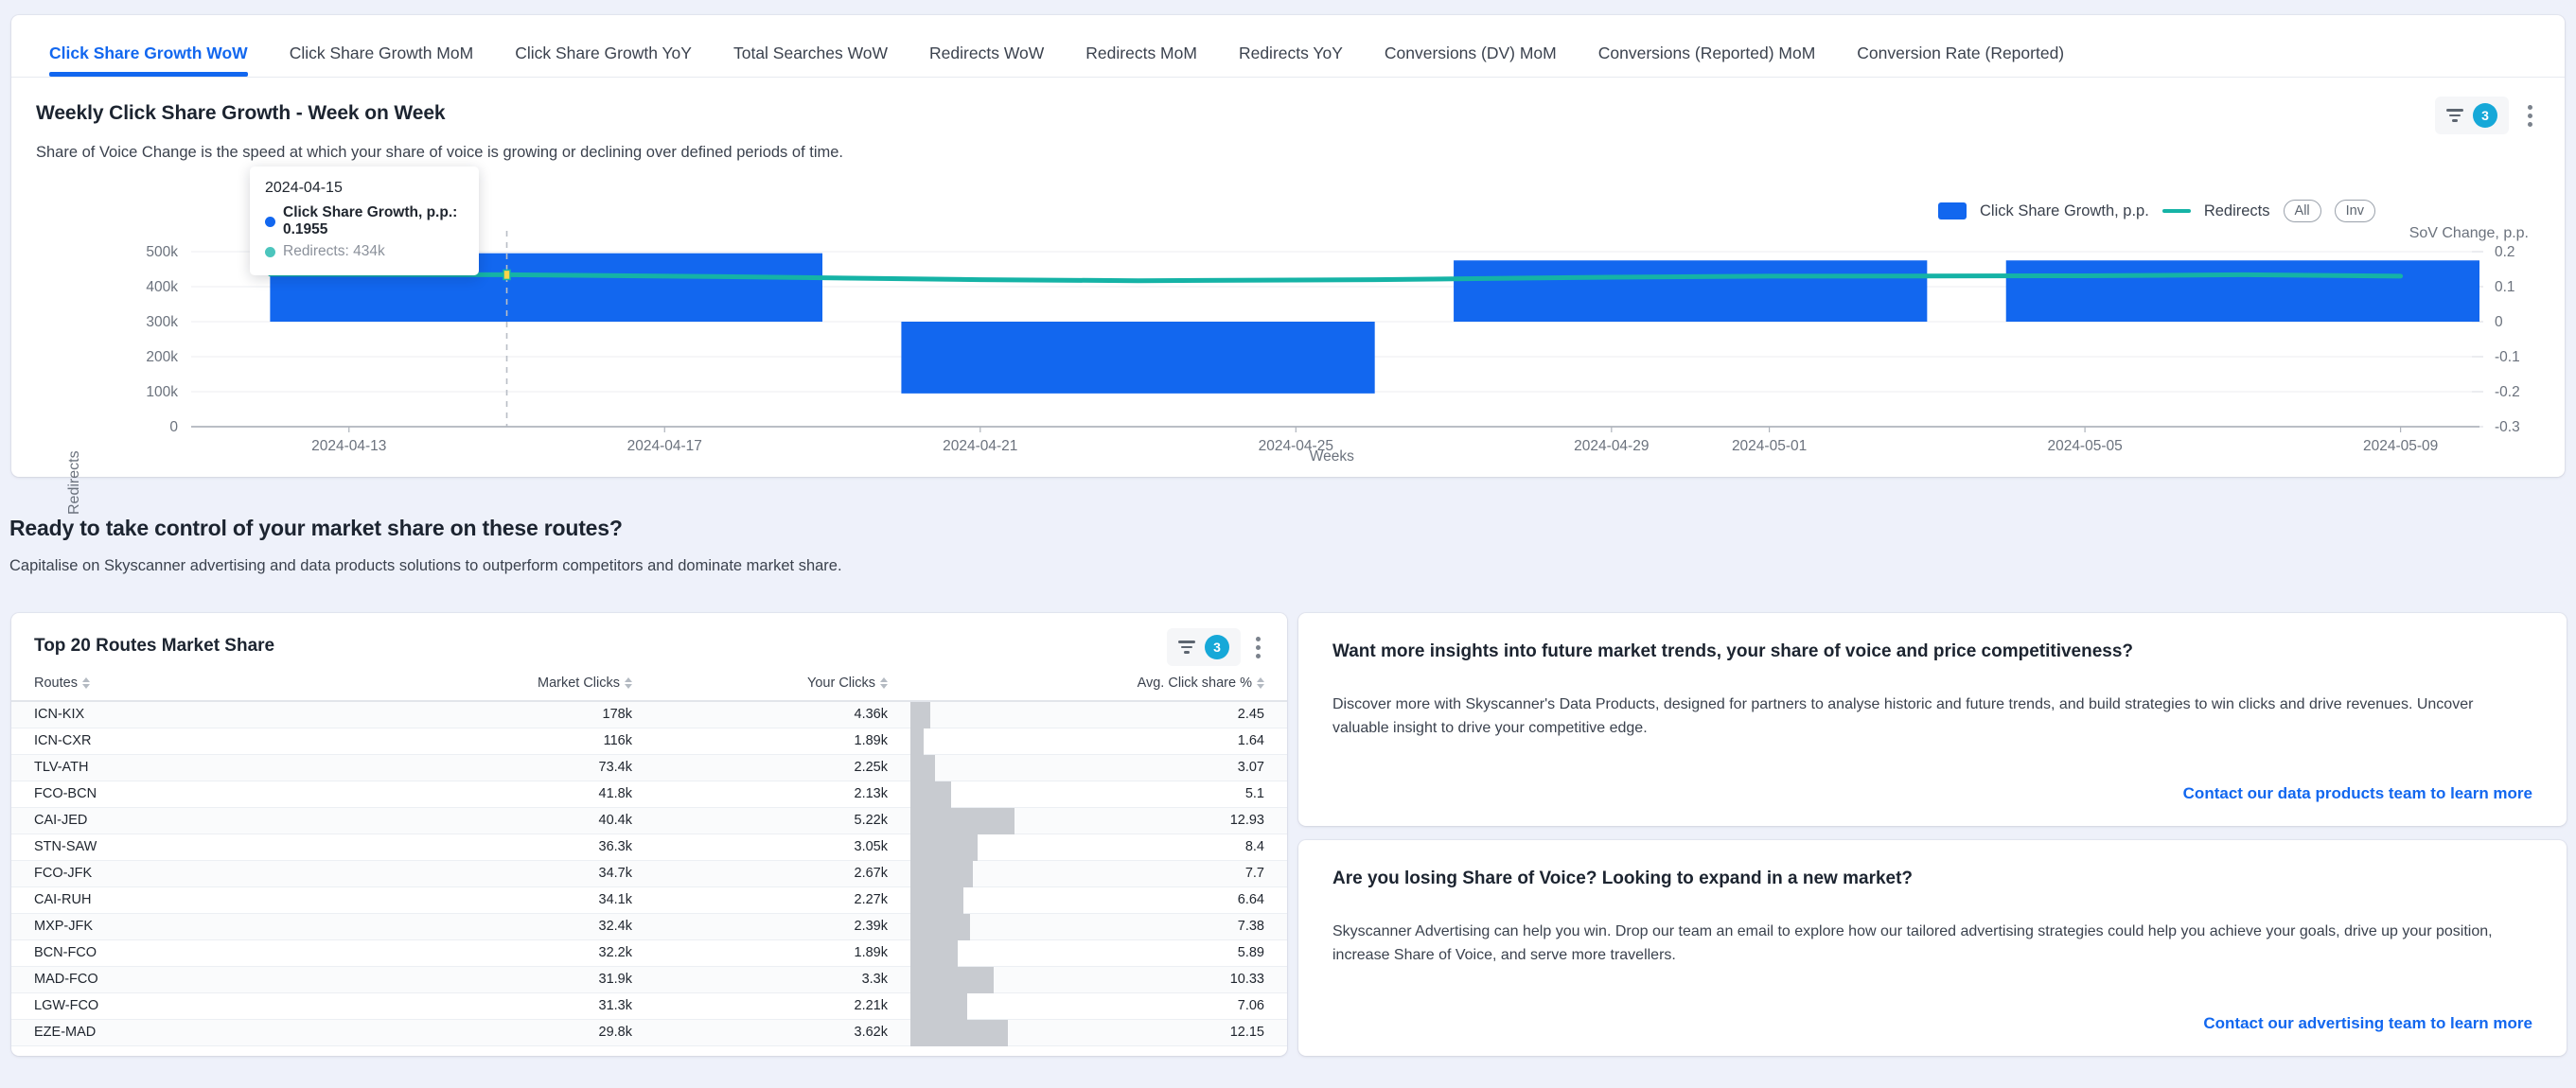  What do you see at coordinates (2064, 210) in the screenshot?
I see `legend-bar-label: Click Share Growth, p.p.` at bounding box center [2064, 210].